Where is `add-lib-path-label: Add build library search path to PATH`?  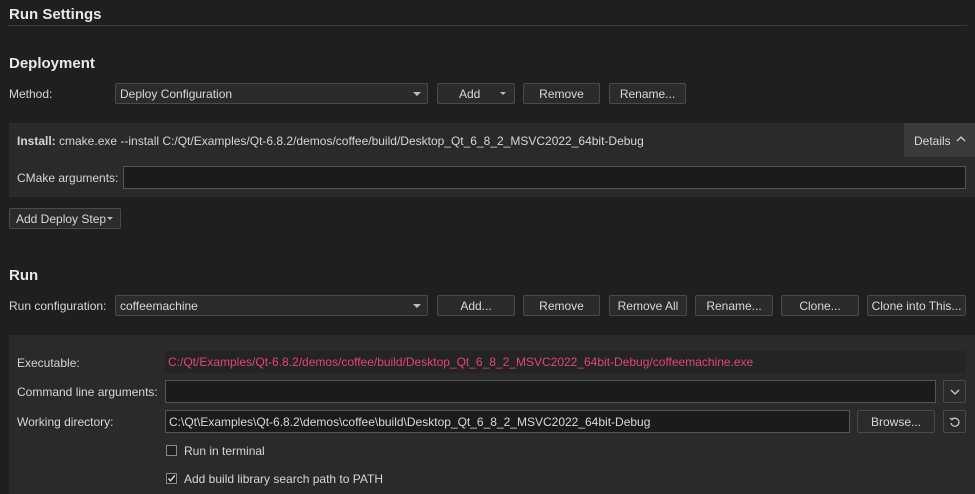 add-lib-path-label: Add build library search path to PATH is located at coordinates (283, 479).